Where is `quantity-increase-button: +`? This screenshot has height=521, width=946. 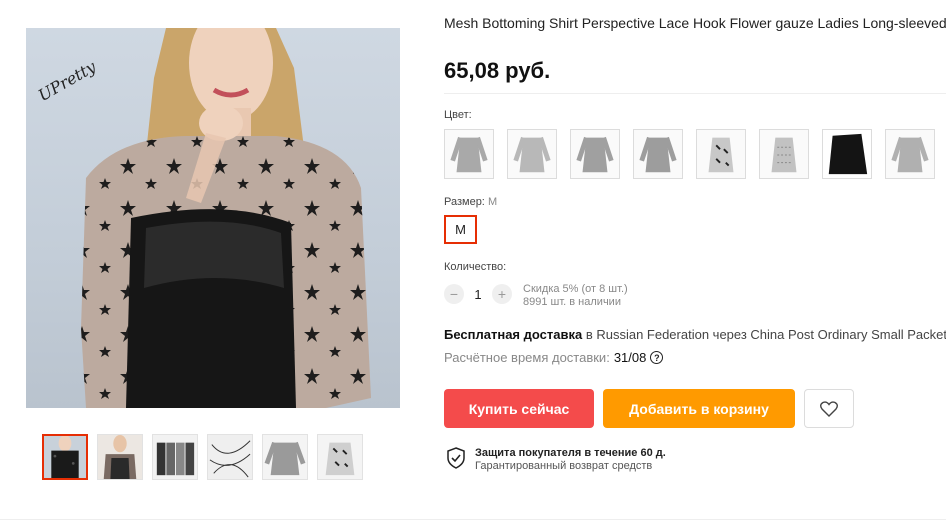 quantity-increase-button: + is located at coordinates (502, 294).